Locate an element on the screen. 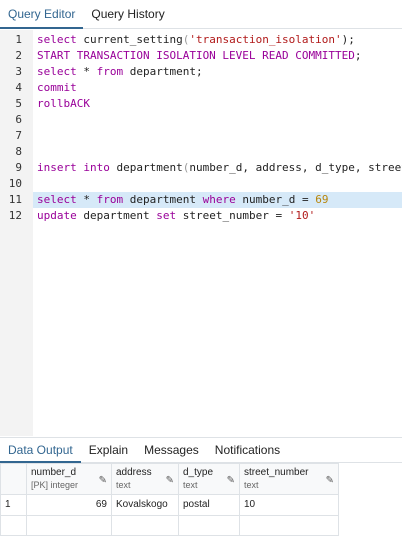 The height and width of the screenshot is (553, 402). column-type: text is located at coordinates (251, 485).